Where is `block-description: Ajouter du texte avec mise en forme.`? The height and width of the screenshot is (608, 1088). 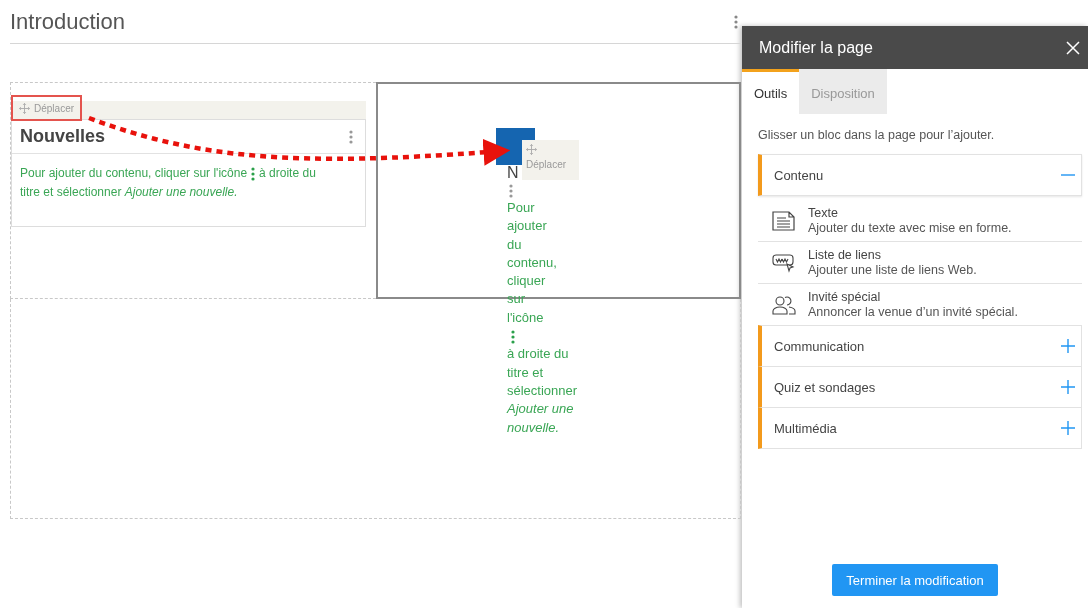
block-description: Ajouter du texte avec mise en forme. is located at coordinates (910, 228).